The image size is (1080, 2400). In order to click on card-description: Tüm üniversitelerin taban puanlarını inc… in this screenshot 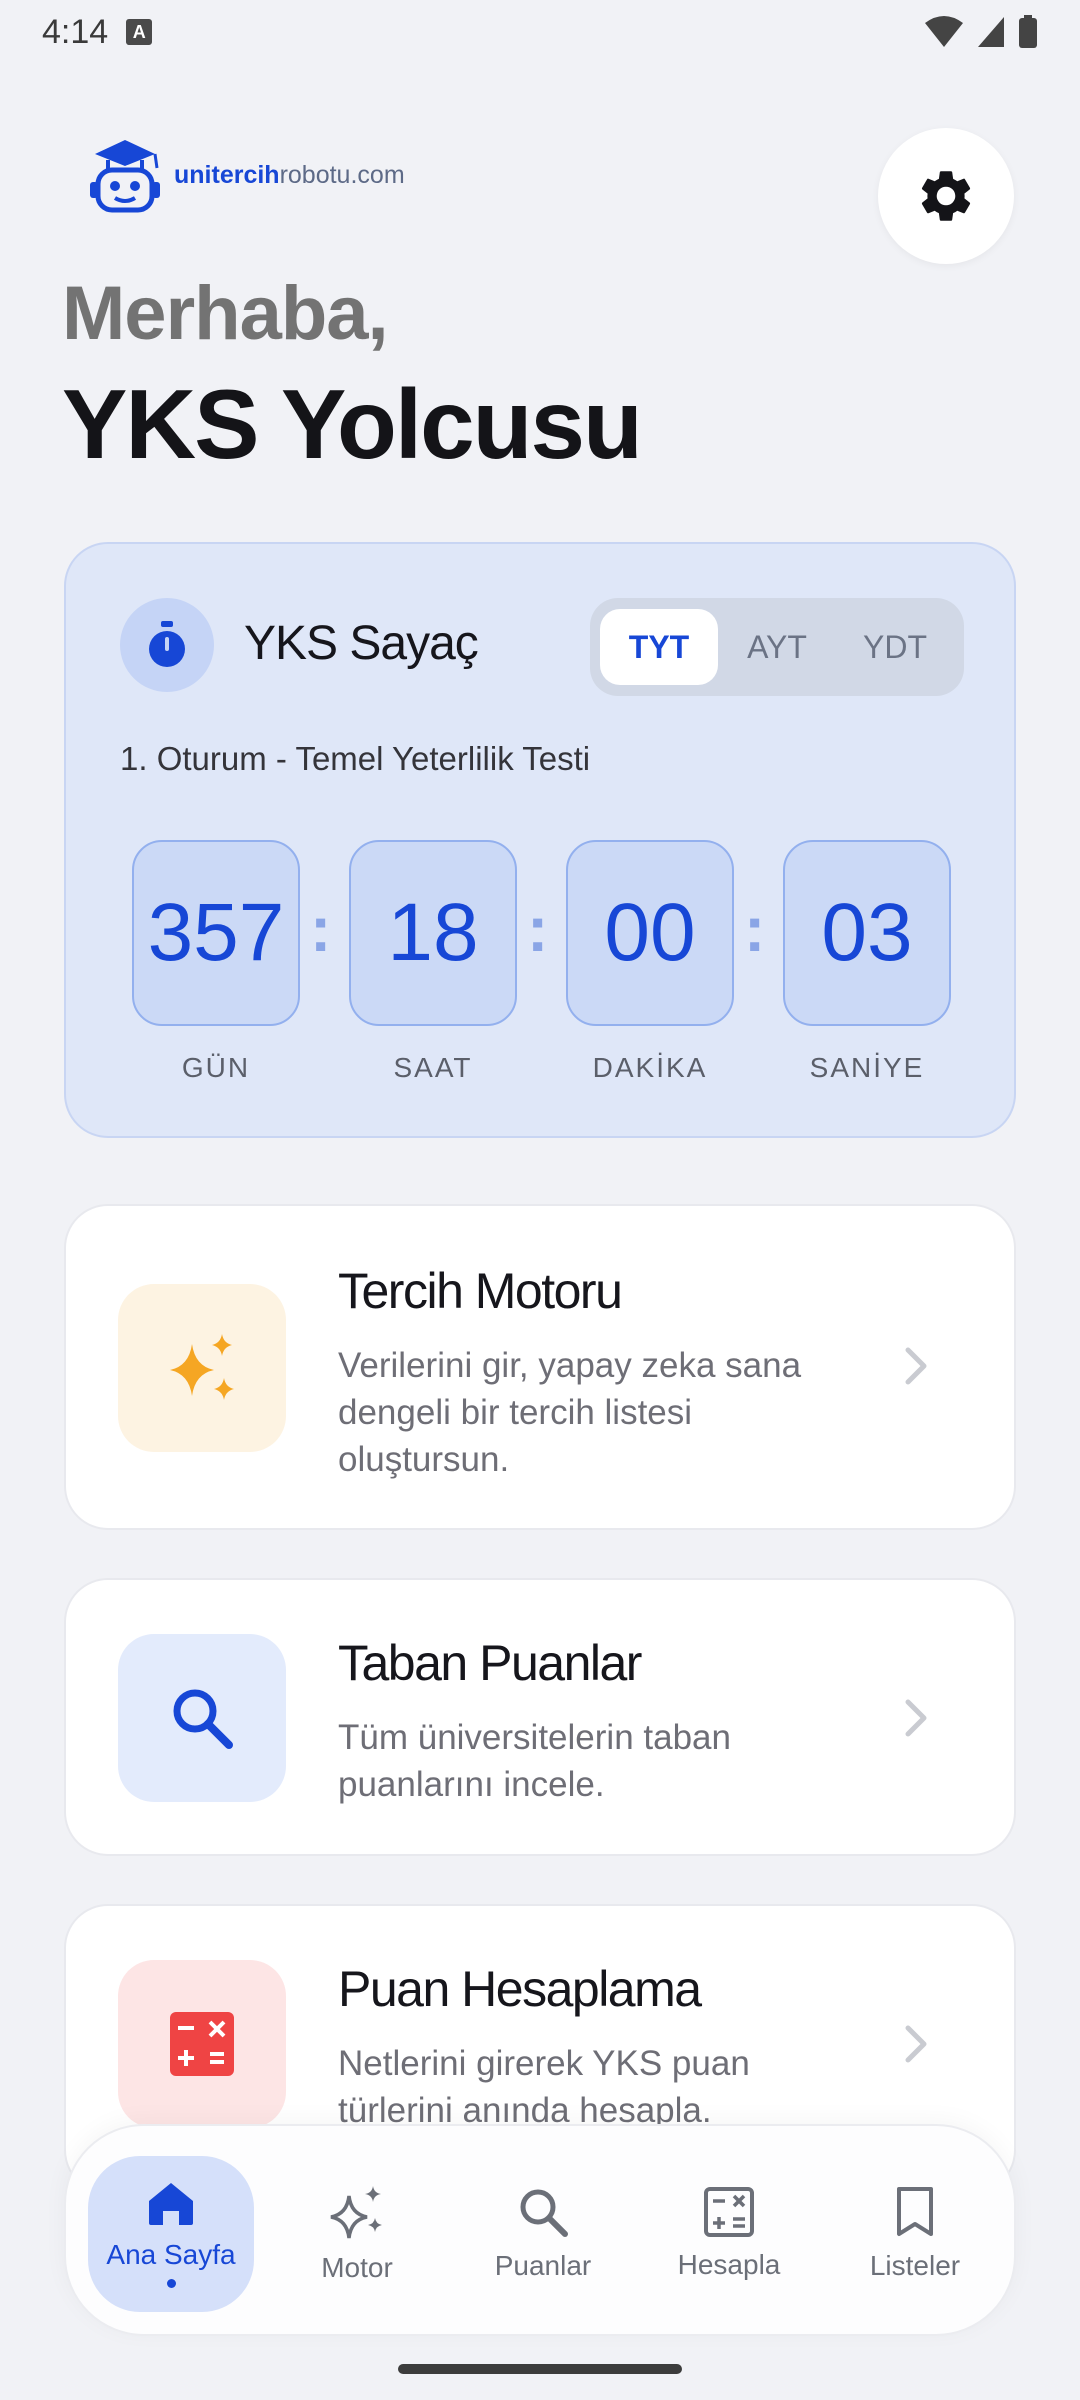, I will do `click(534, 1761)`.